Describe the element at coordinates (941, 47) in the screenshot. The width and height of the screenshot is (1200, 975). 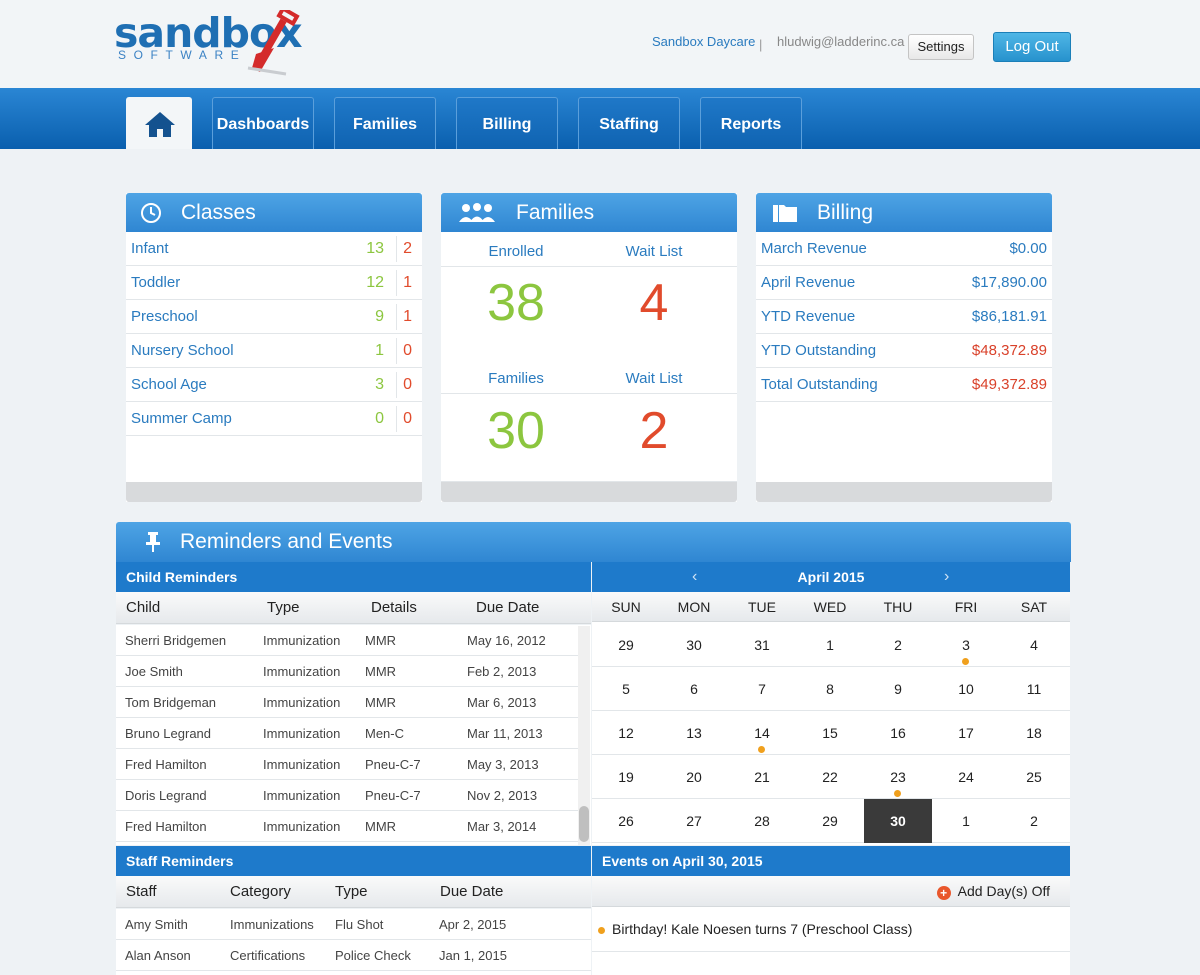
I see `settings-button: Settings` at that location.